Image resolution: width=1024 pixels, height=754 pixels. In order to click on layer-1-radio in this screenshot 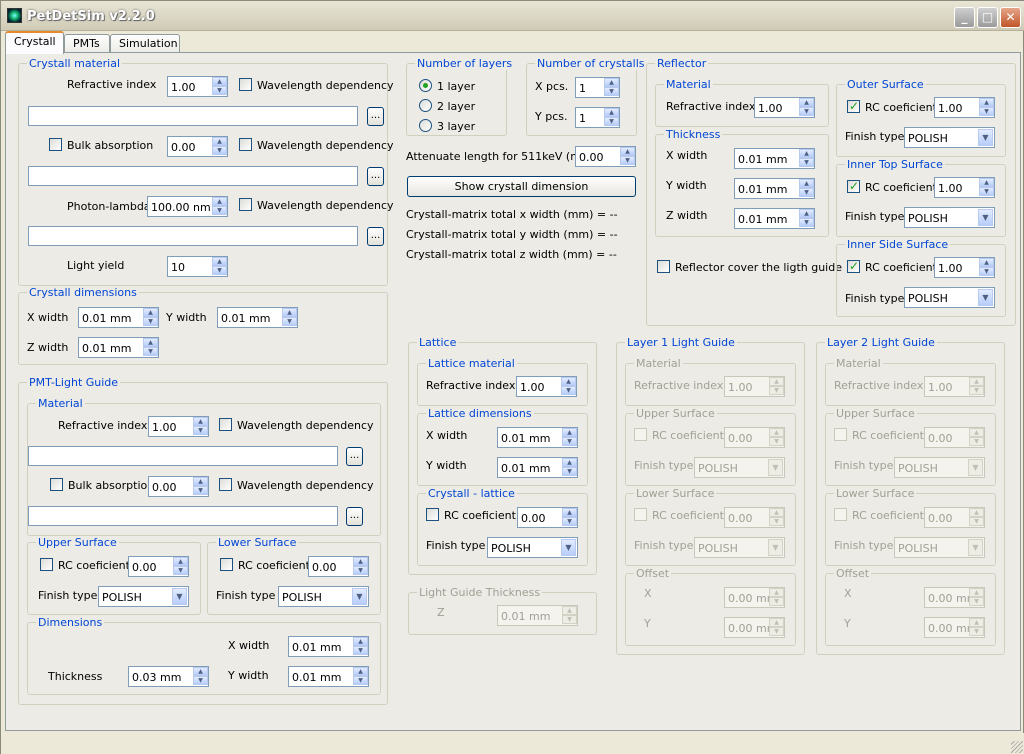, I will do `click(425, 85)`.